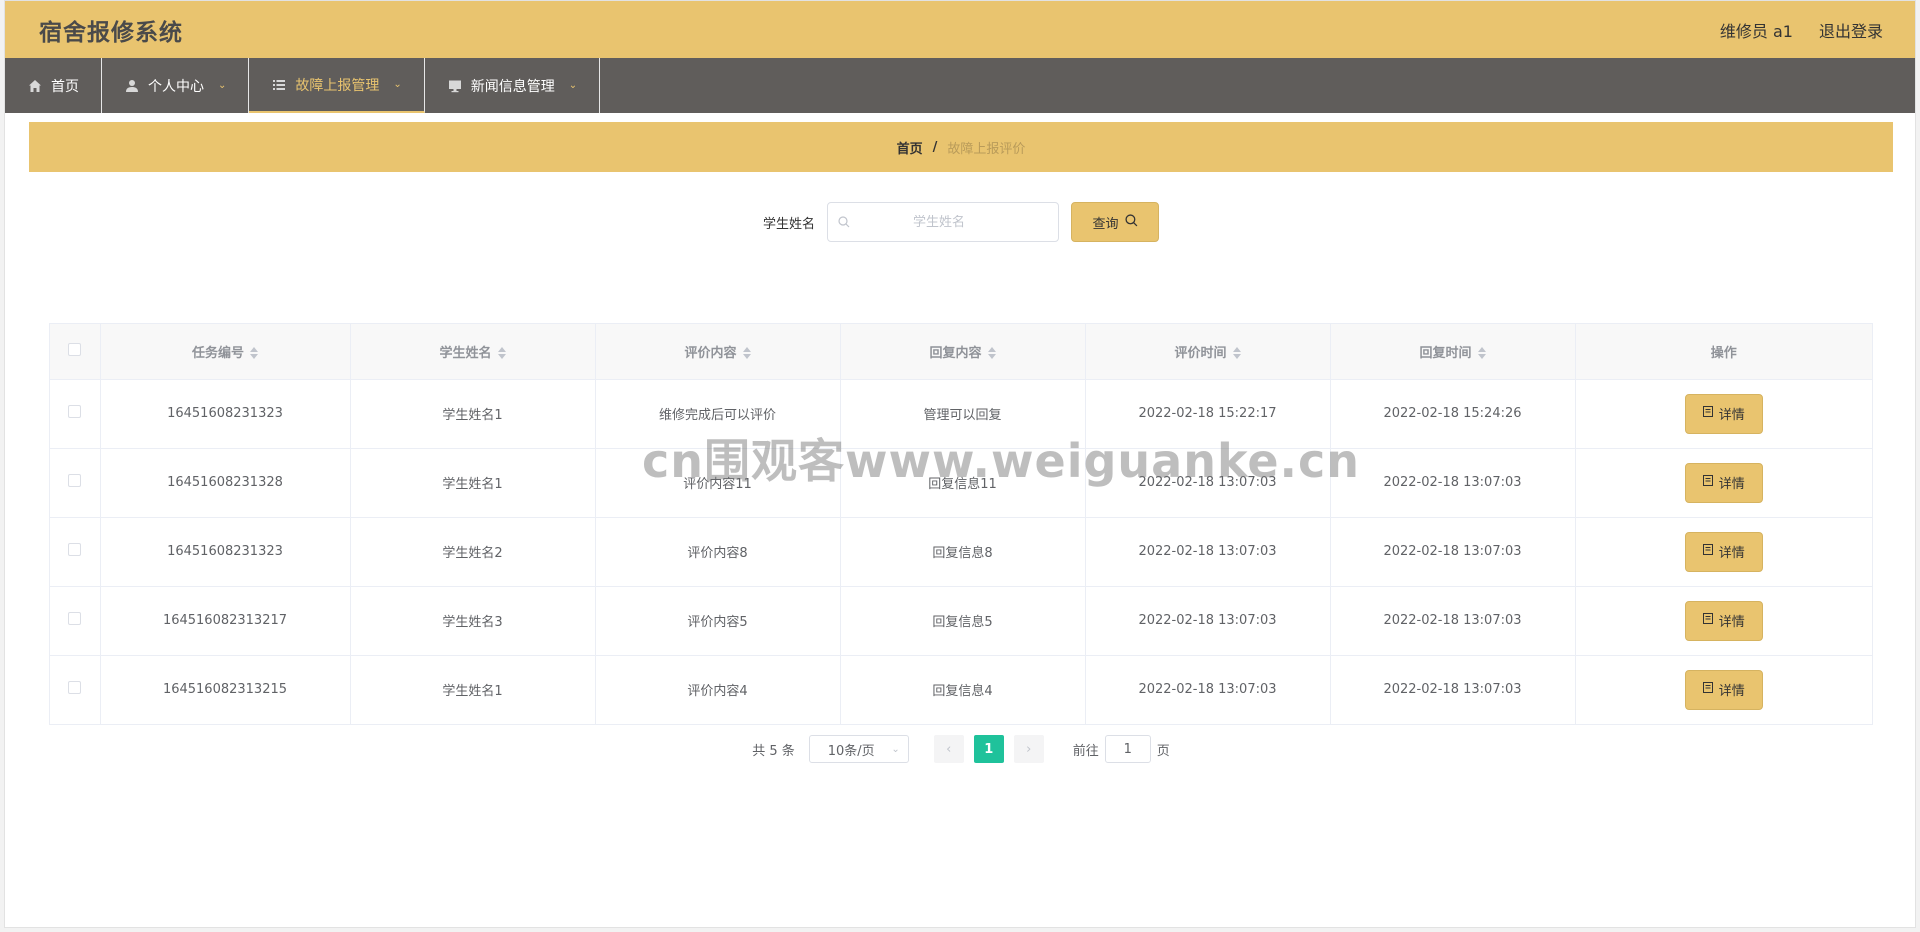 This screenshot has height=932, width=1920. I want to click on total-count: 共 5 条, so click(773, 751).